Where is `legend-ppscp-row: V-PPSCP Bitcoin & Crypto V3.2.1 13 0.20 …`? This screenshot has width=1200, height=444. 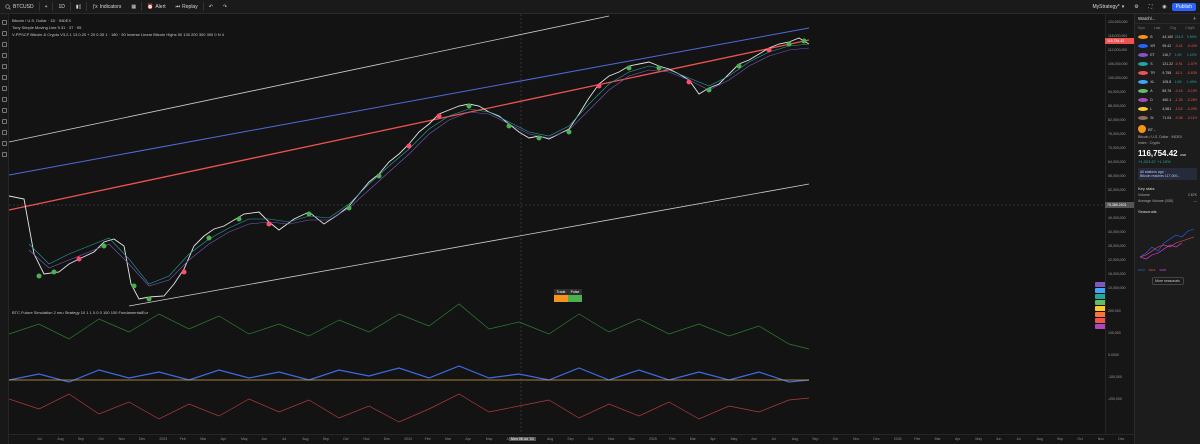
legend-ppscp-row: V-PPSCP Bitcoin & Crypto V3.2.1 13 0.20 … is located at coordinates (118, 34).